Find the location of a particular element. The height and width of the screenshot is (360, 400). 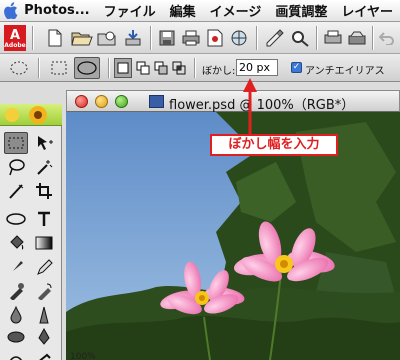

antialias-label: アンチエイリアス is located at coordinates (345, 71).